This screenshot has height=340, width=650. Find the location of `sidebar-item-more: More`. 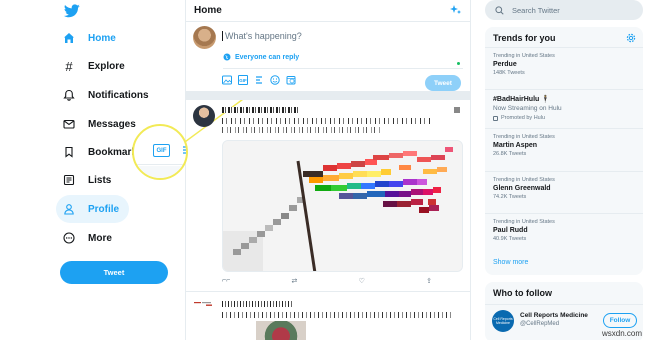

sidebar-item-more: More is located at coordinates (89, 238).